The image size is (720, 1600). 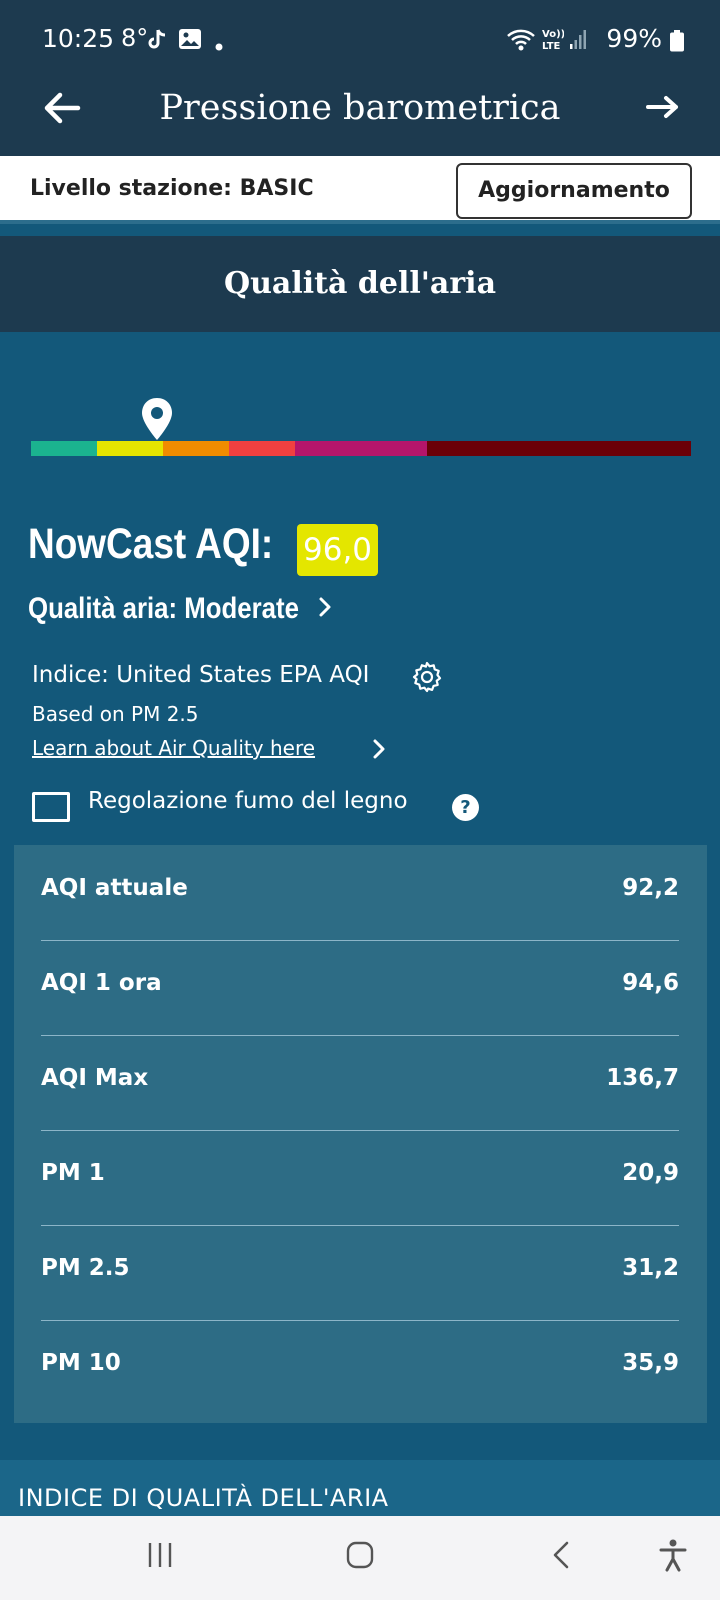 I want to click on upgrade-button: Aggiornamento, so click(x=574, y=191).